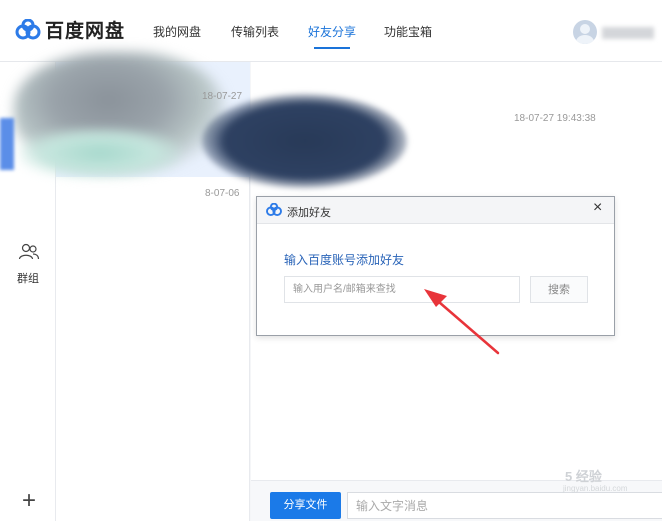 The width and height of the screenshot is (662, 521). Describe the element at coordinates (344, 260) in the screenshot. I see `dialog-heading: 输入百度账号添加好友` at that location.